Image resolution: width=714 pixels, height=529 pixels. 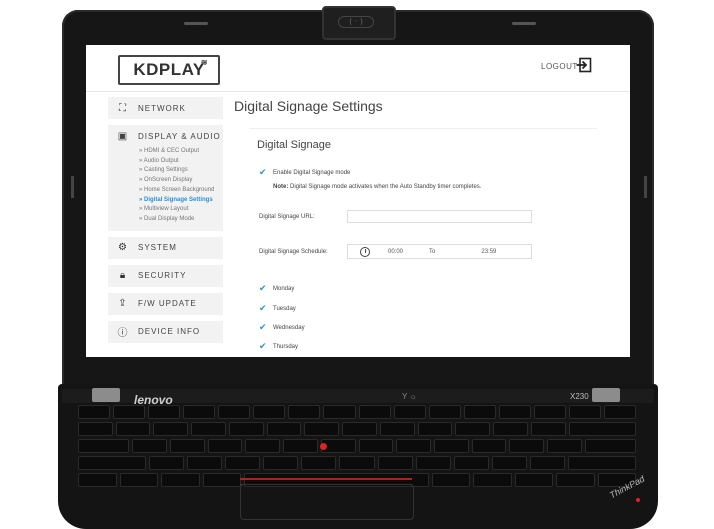 What do you see at coordinates (286, 346) in the screenshot?
I see `day-label: Thursday` at bounding box center [286, 346].